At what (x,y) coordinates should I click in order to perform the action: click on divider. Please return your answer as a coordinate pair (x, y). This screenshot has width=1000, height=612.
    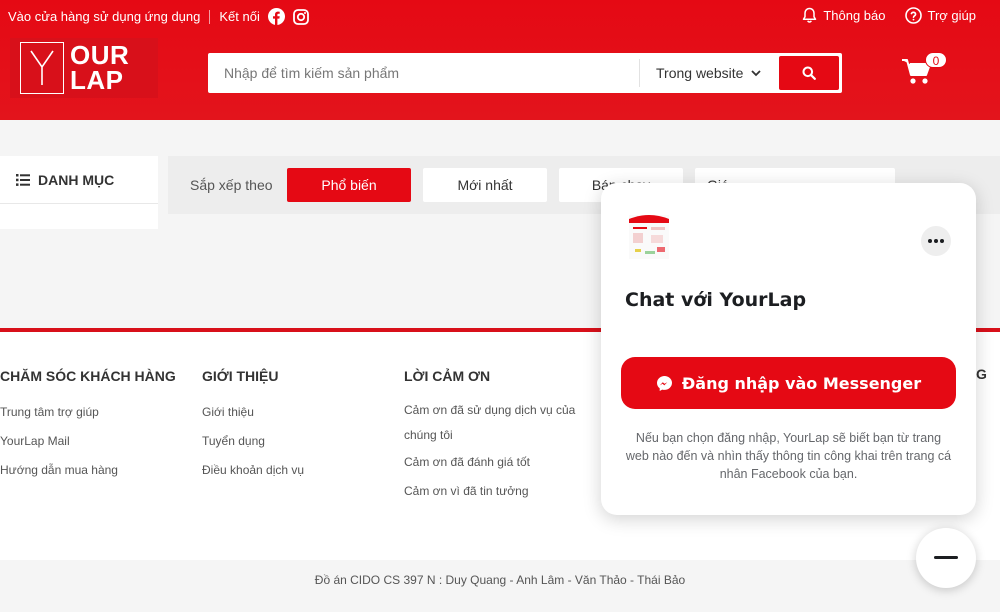
    Looking at the image, I should click on (210, 16).